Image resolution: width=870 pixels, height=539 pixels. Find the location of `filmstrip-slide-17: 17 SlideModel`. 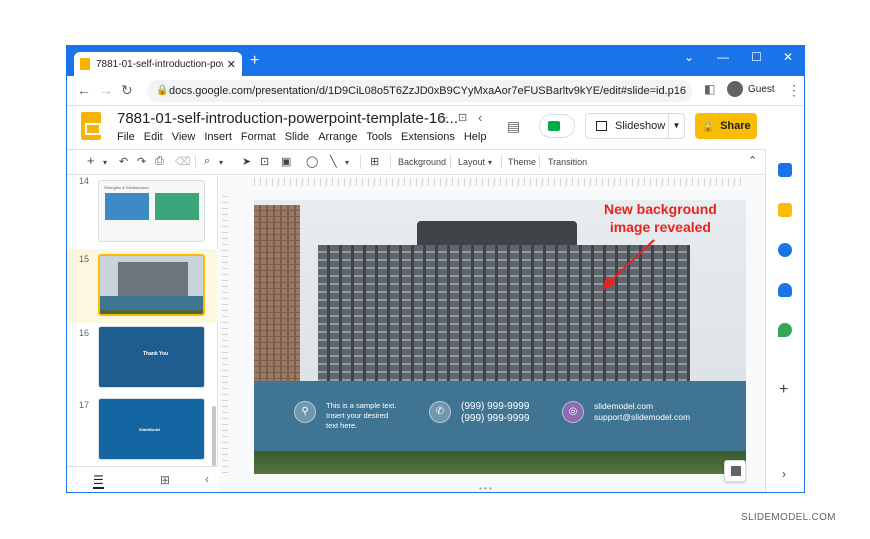

filmstrip-slide-17: 17 SlideModel is located at coordinates (142, 435).